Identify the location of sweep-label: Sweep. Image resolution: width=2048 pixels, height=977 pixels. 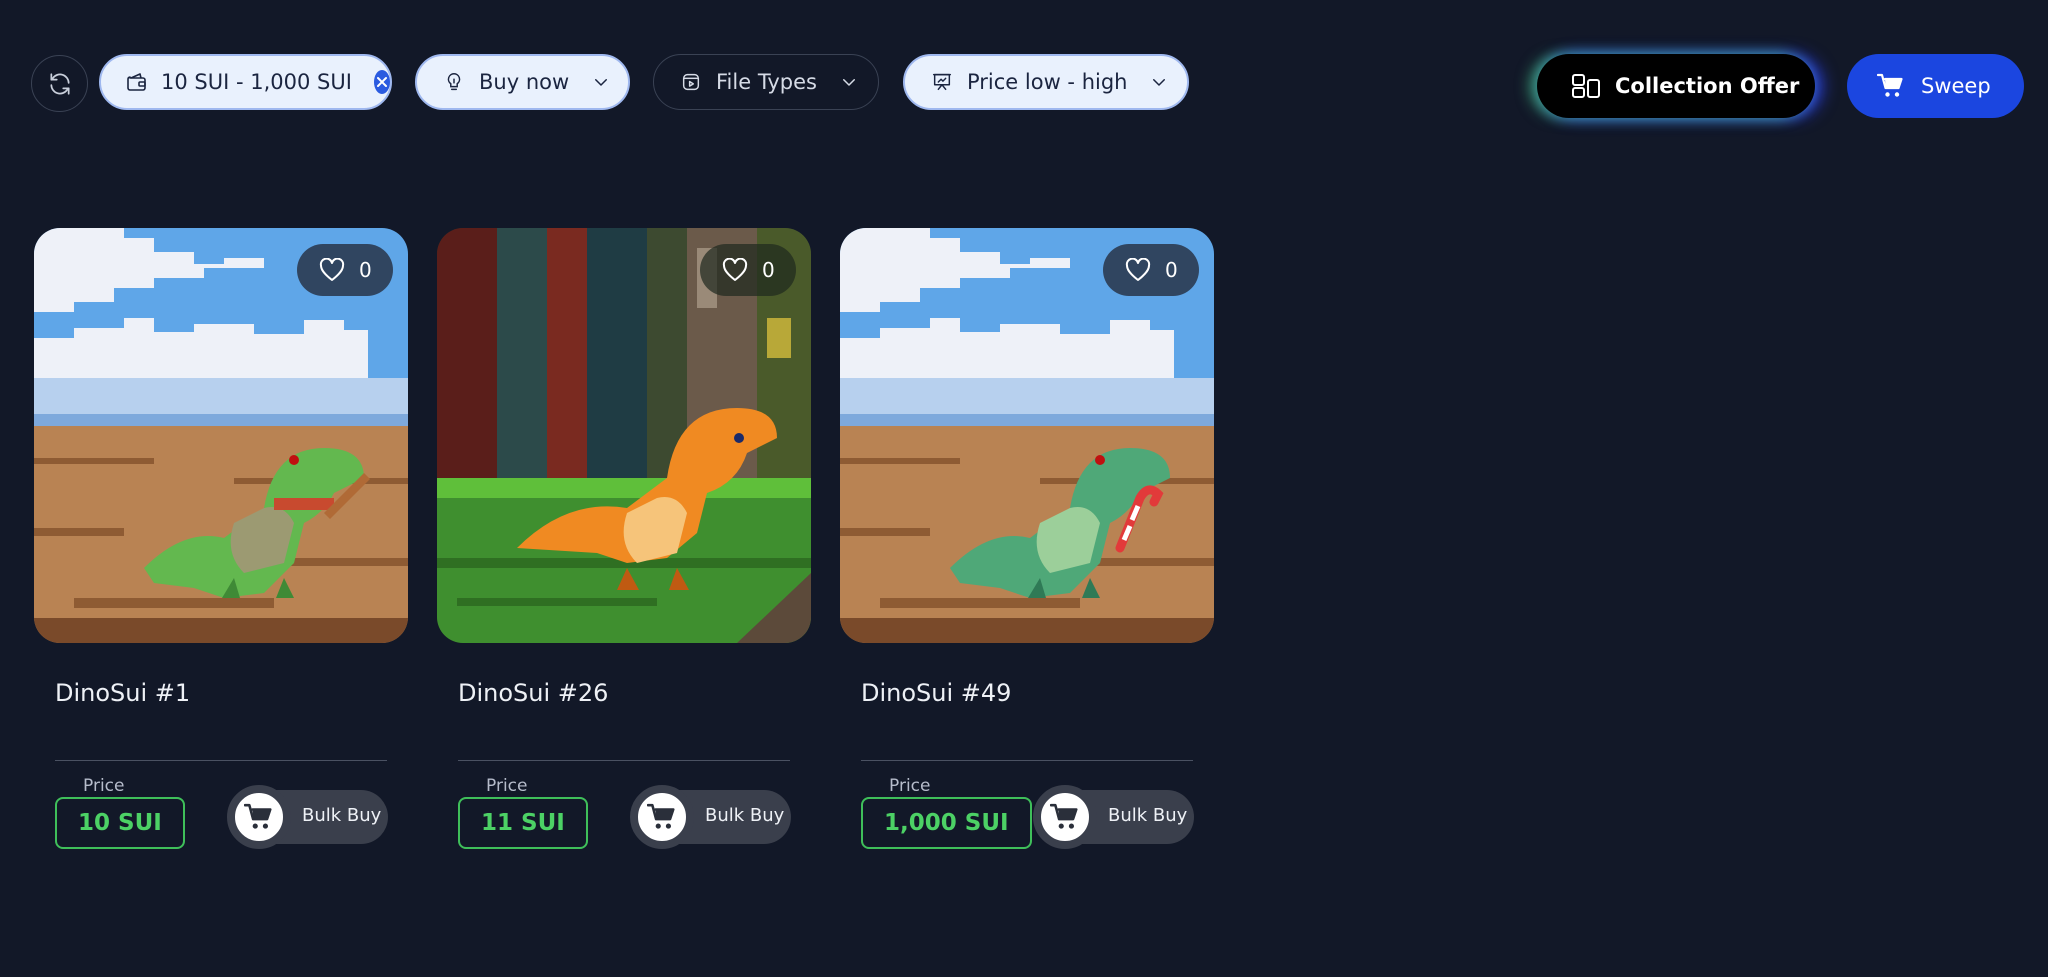
(1956, 86).